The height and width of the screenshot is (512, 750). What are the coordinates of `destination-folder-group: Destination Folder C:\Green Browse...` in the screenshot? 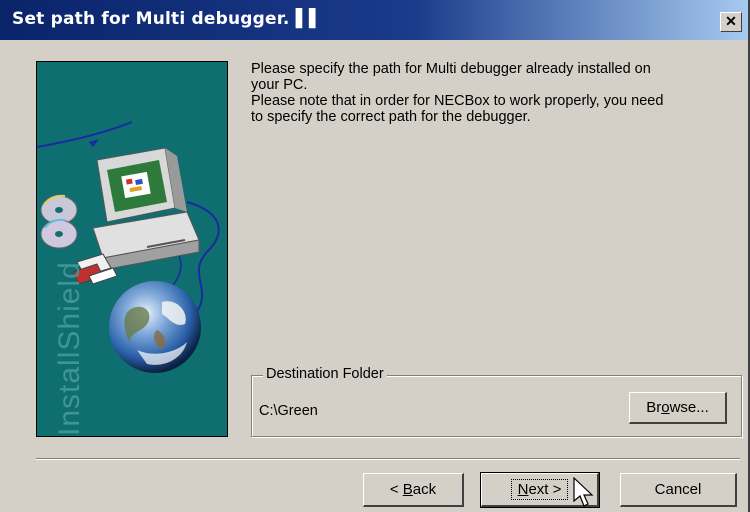 It's located at (496, 401).